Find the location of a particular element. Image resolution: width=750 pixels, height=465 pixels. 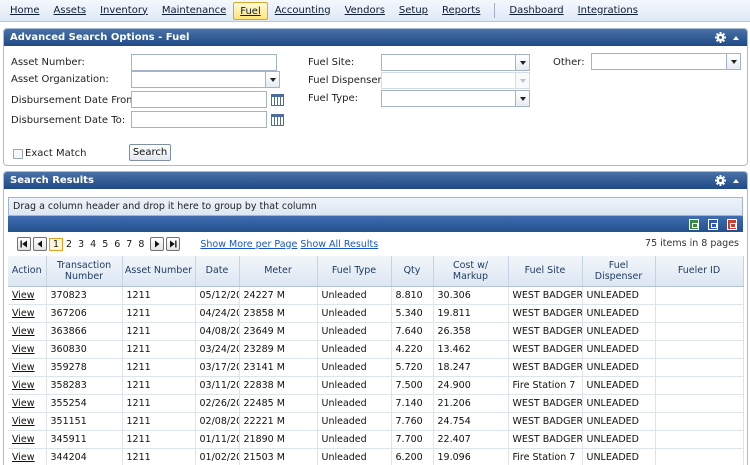

meter-cell: 21503 M is located at coordinates (278, 456).